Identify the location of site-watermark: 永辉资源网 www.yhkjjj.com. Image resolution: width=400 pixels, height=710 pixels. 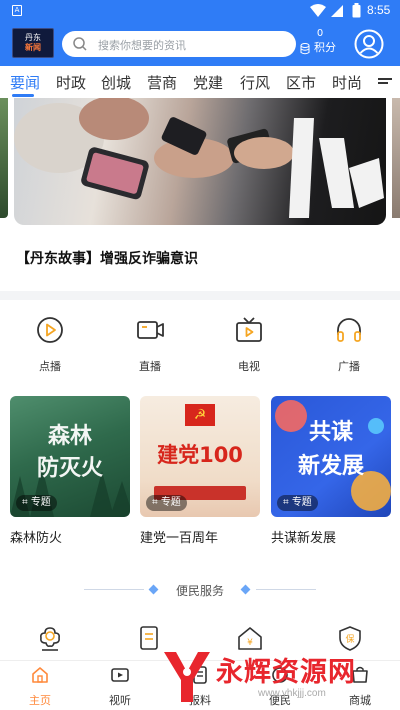
(278, 677).